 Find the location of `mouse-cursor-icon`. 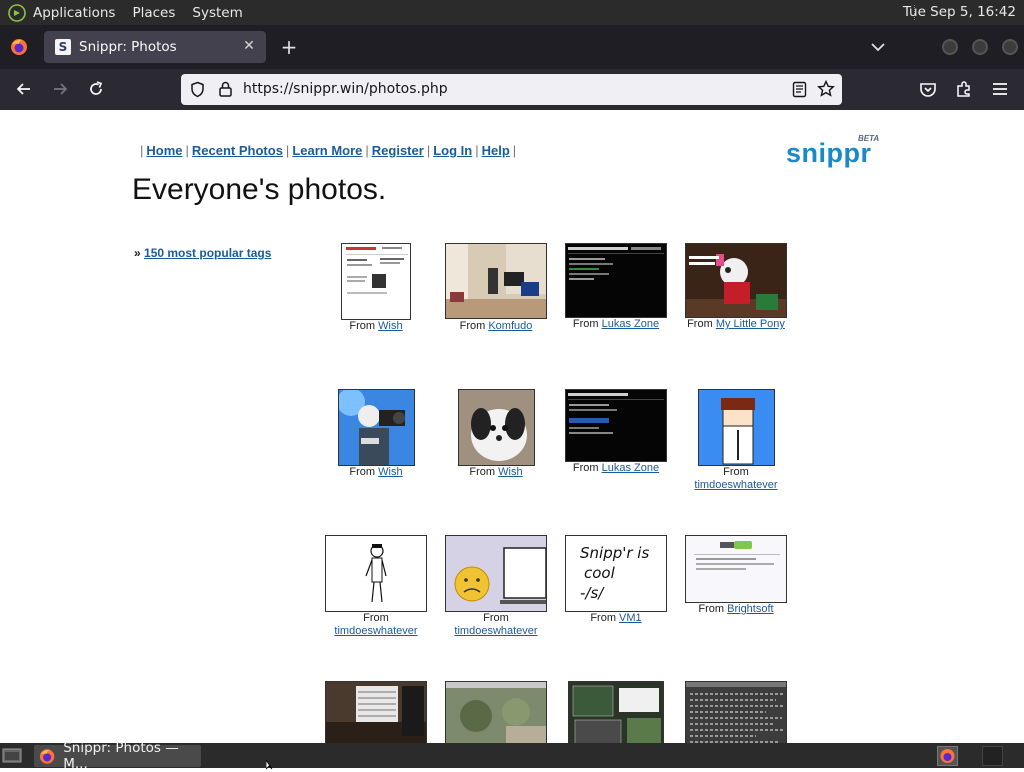

mouse-cursor-icon is located at coordinates (269, 765).